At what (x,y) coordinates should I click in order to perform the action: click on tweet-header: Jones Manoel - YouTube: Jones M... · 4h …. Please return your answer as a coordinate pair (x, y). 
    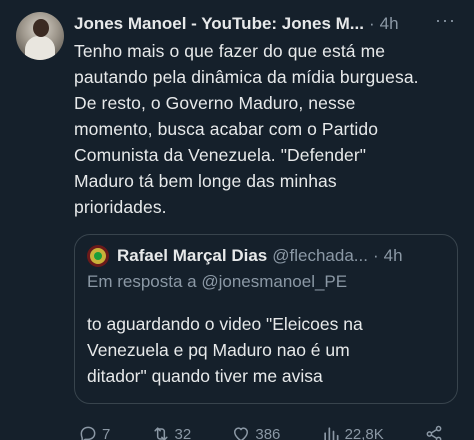
    Looking at the image, I should click on (266, 22).